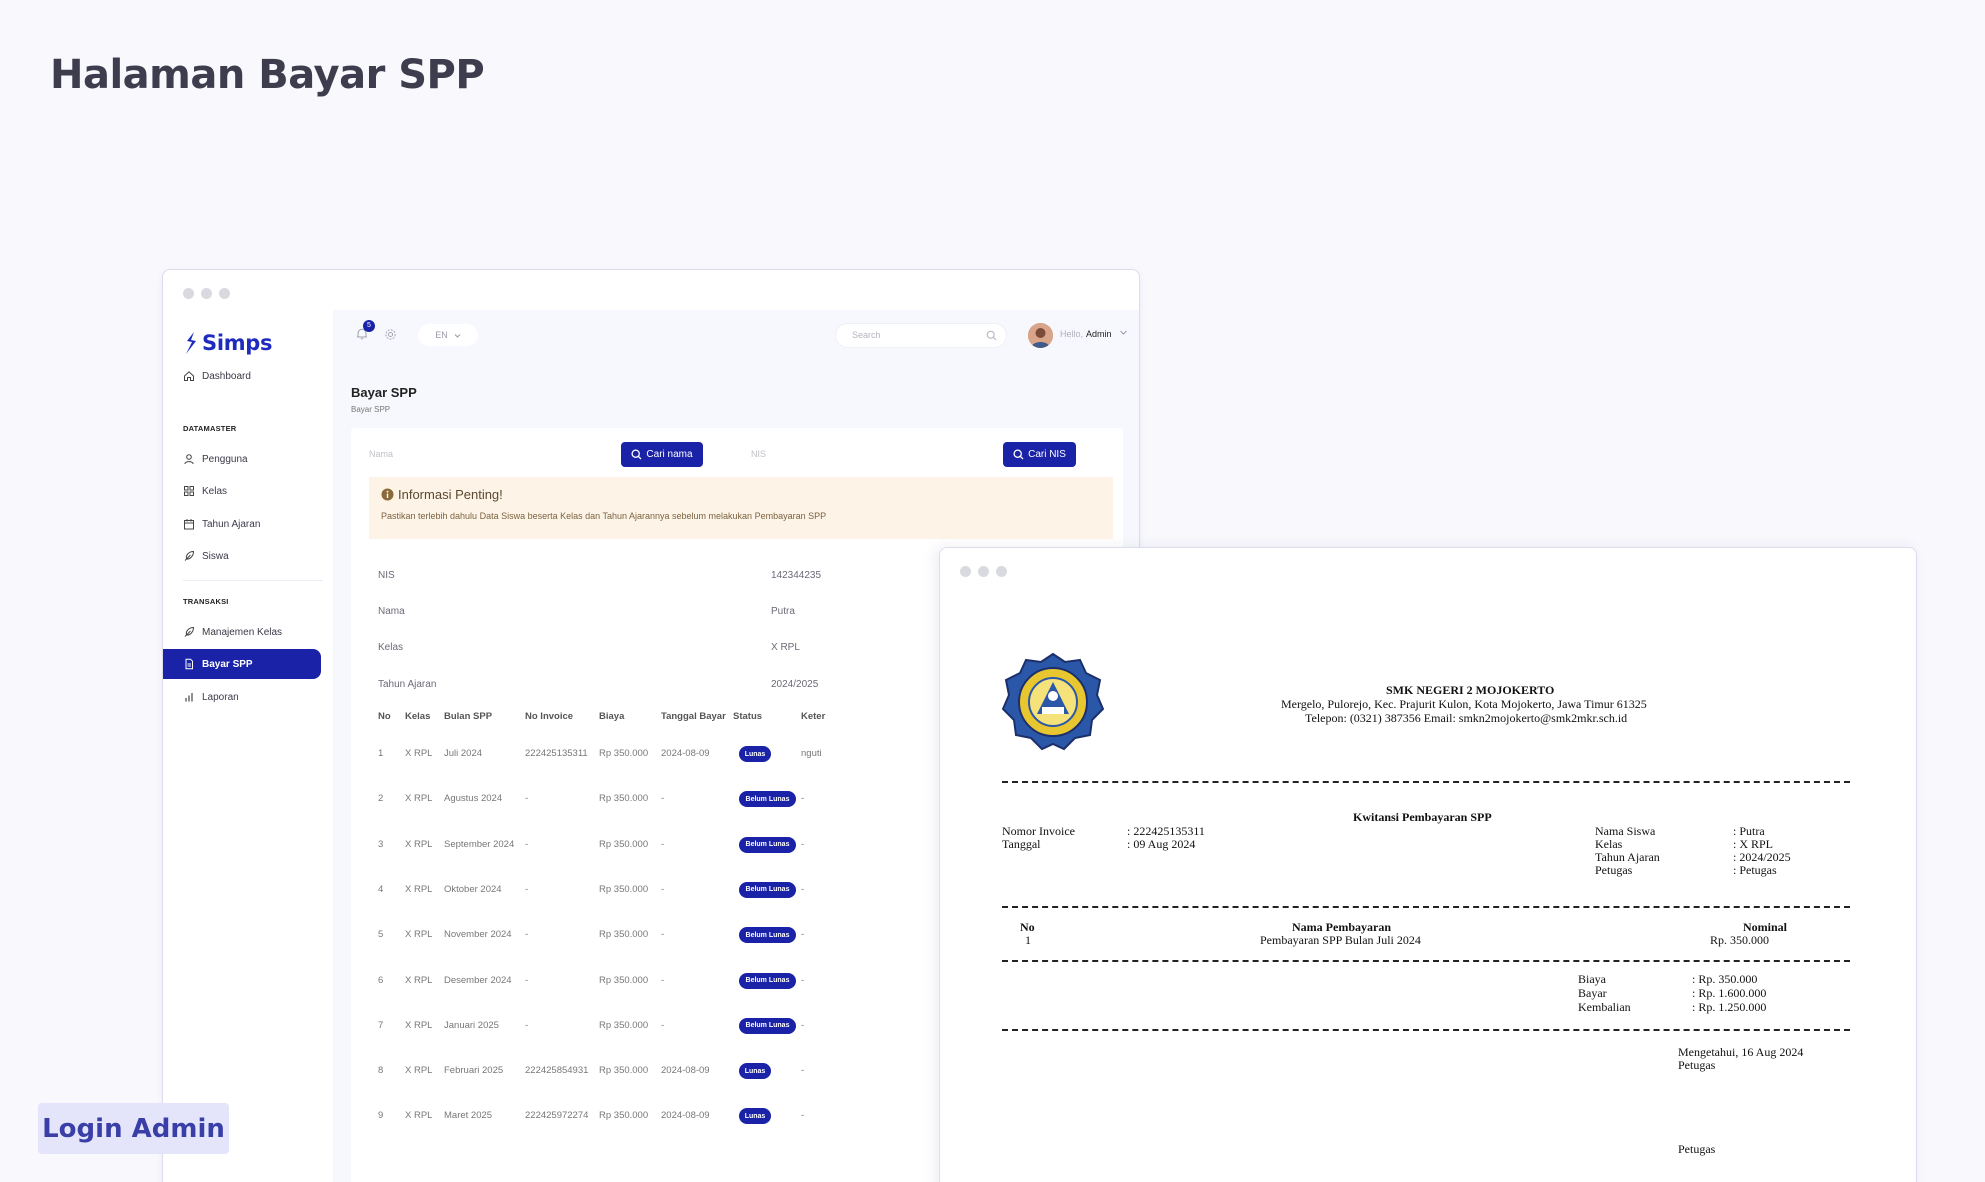 Image resolution: width=1985 pixels, height=1182 pixels. I want to click on feather-icon, so click(189, 555).